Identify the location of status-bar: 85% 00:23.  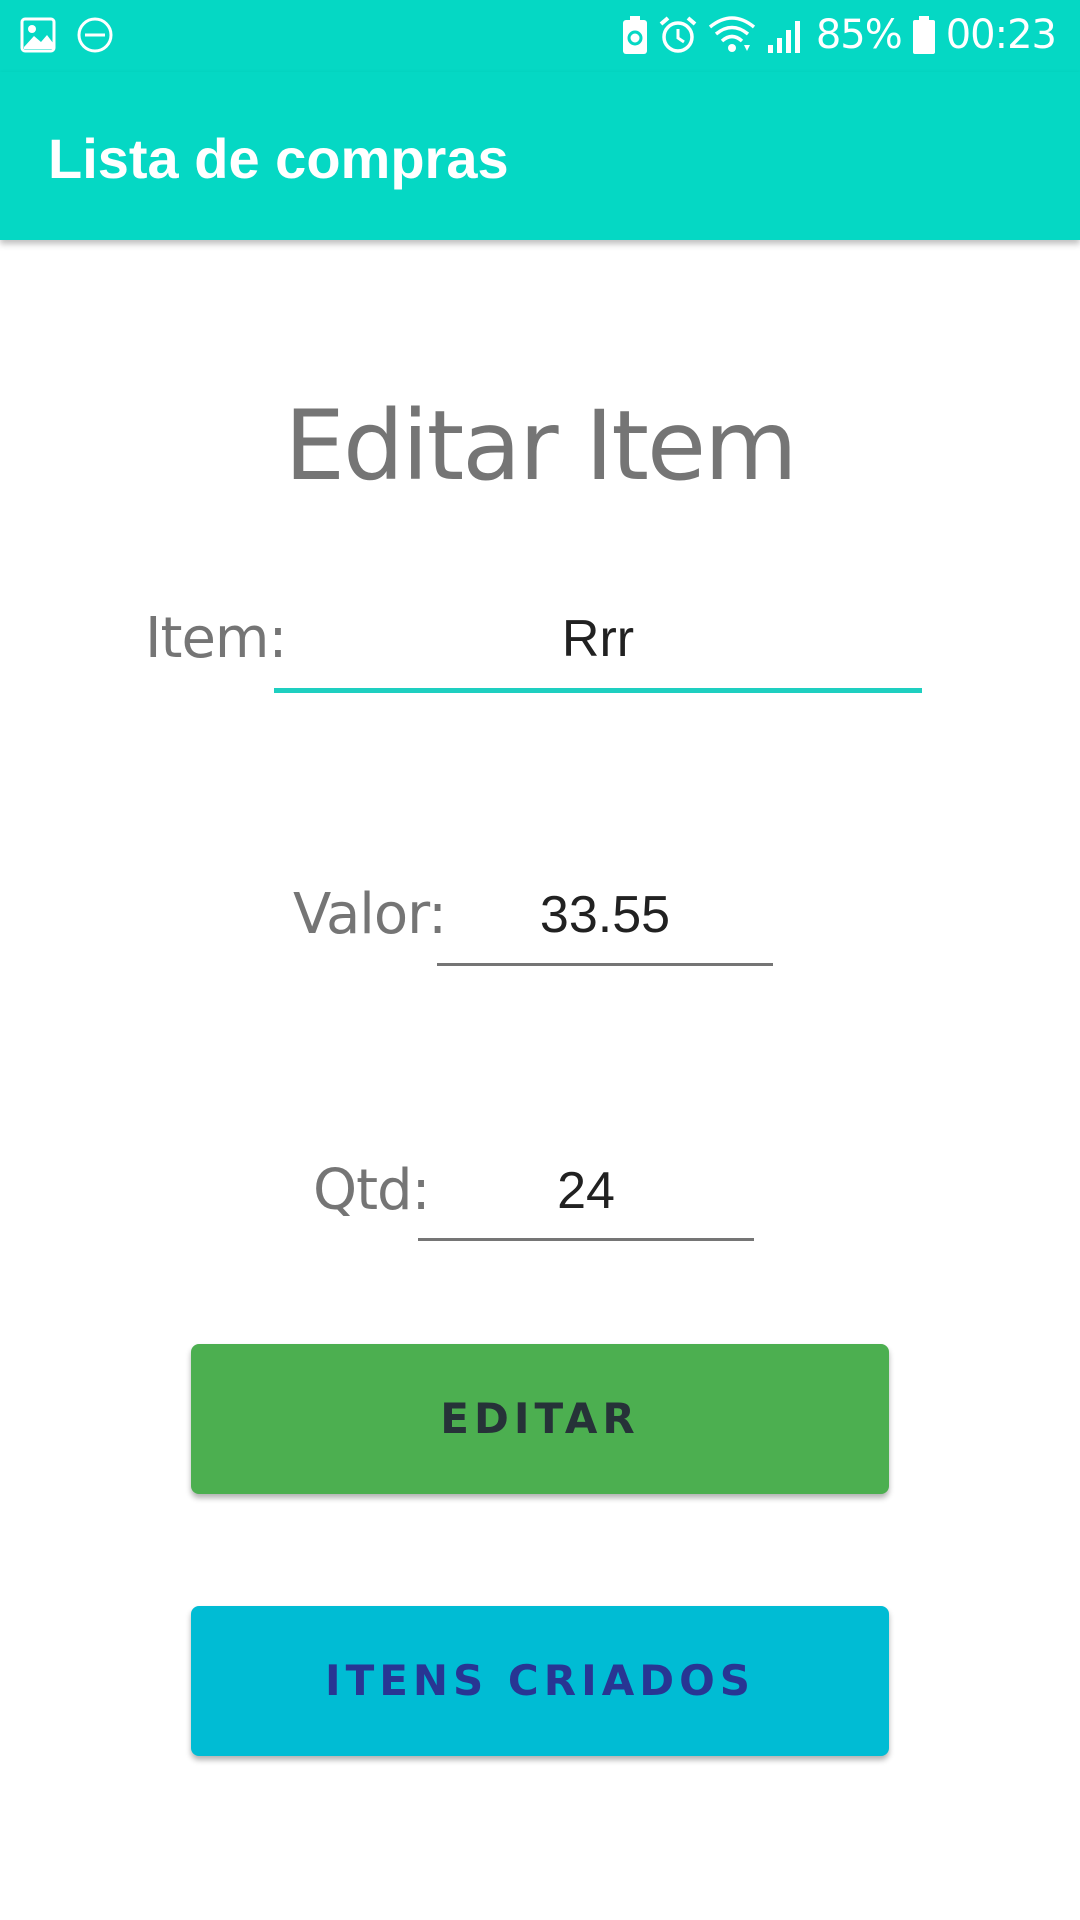
(540, 36).